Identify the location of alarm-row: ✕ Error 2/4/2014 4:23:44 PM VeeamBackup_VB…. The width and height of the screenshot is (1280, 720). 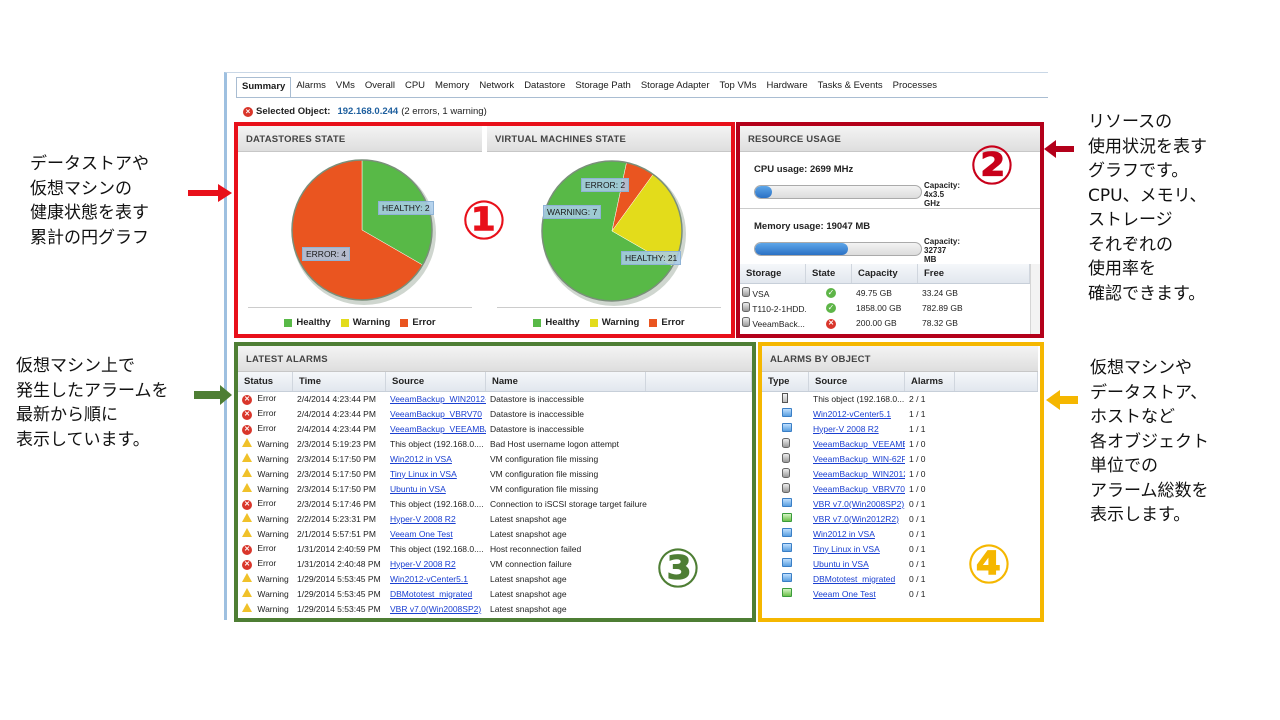
(495, 413).